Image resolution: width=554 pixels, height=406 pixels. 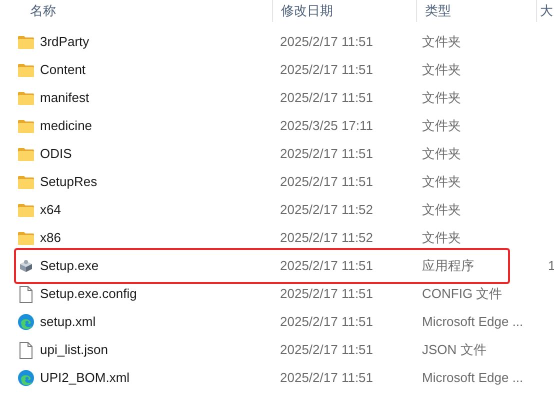 What do you see at coordinates (66, 126) in the screenshot?
I see `file-name: medicine` at bounding box center [66, 126].